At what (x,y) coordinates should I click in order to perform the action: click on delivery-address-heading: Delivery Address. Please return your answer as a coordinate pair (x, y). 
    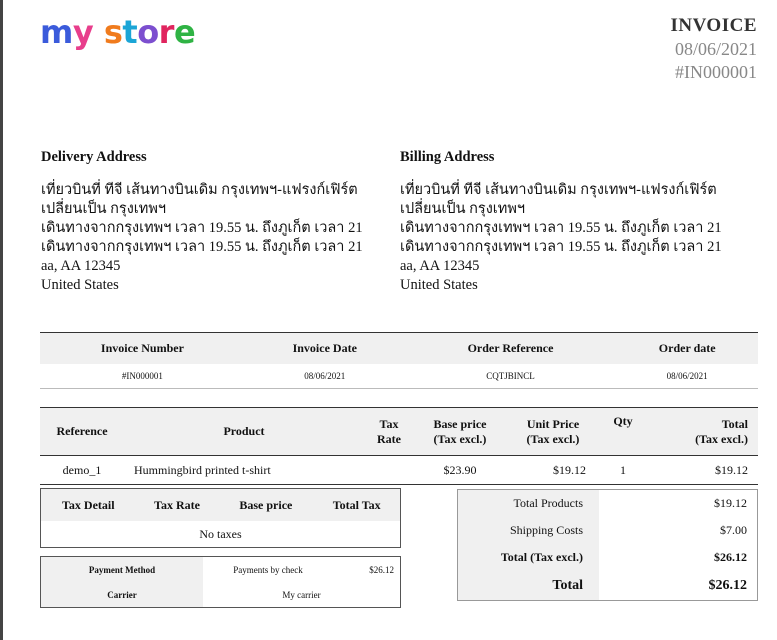
    Looking at the image, I should click on (94, 157).